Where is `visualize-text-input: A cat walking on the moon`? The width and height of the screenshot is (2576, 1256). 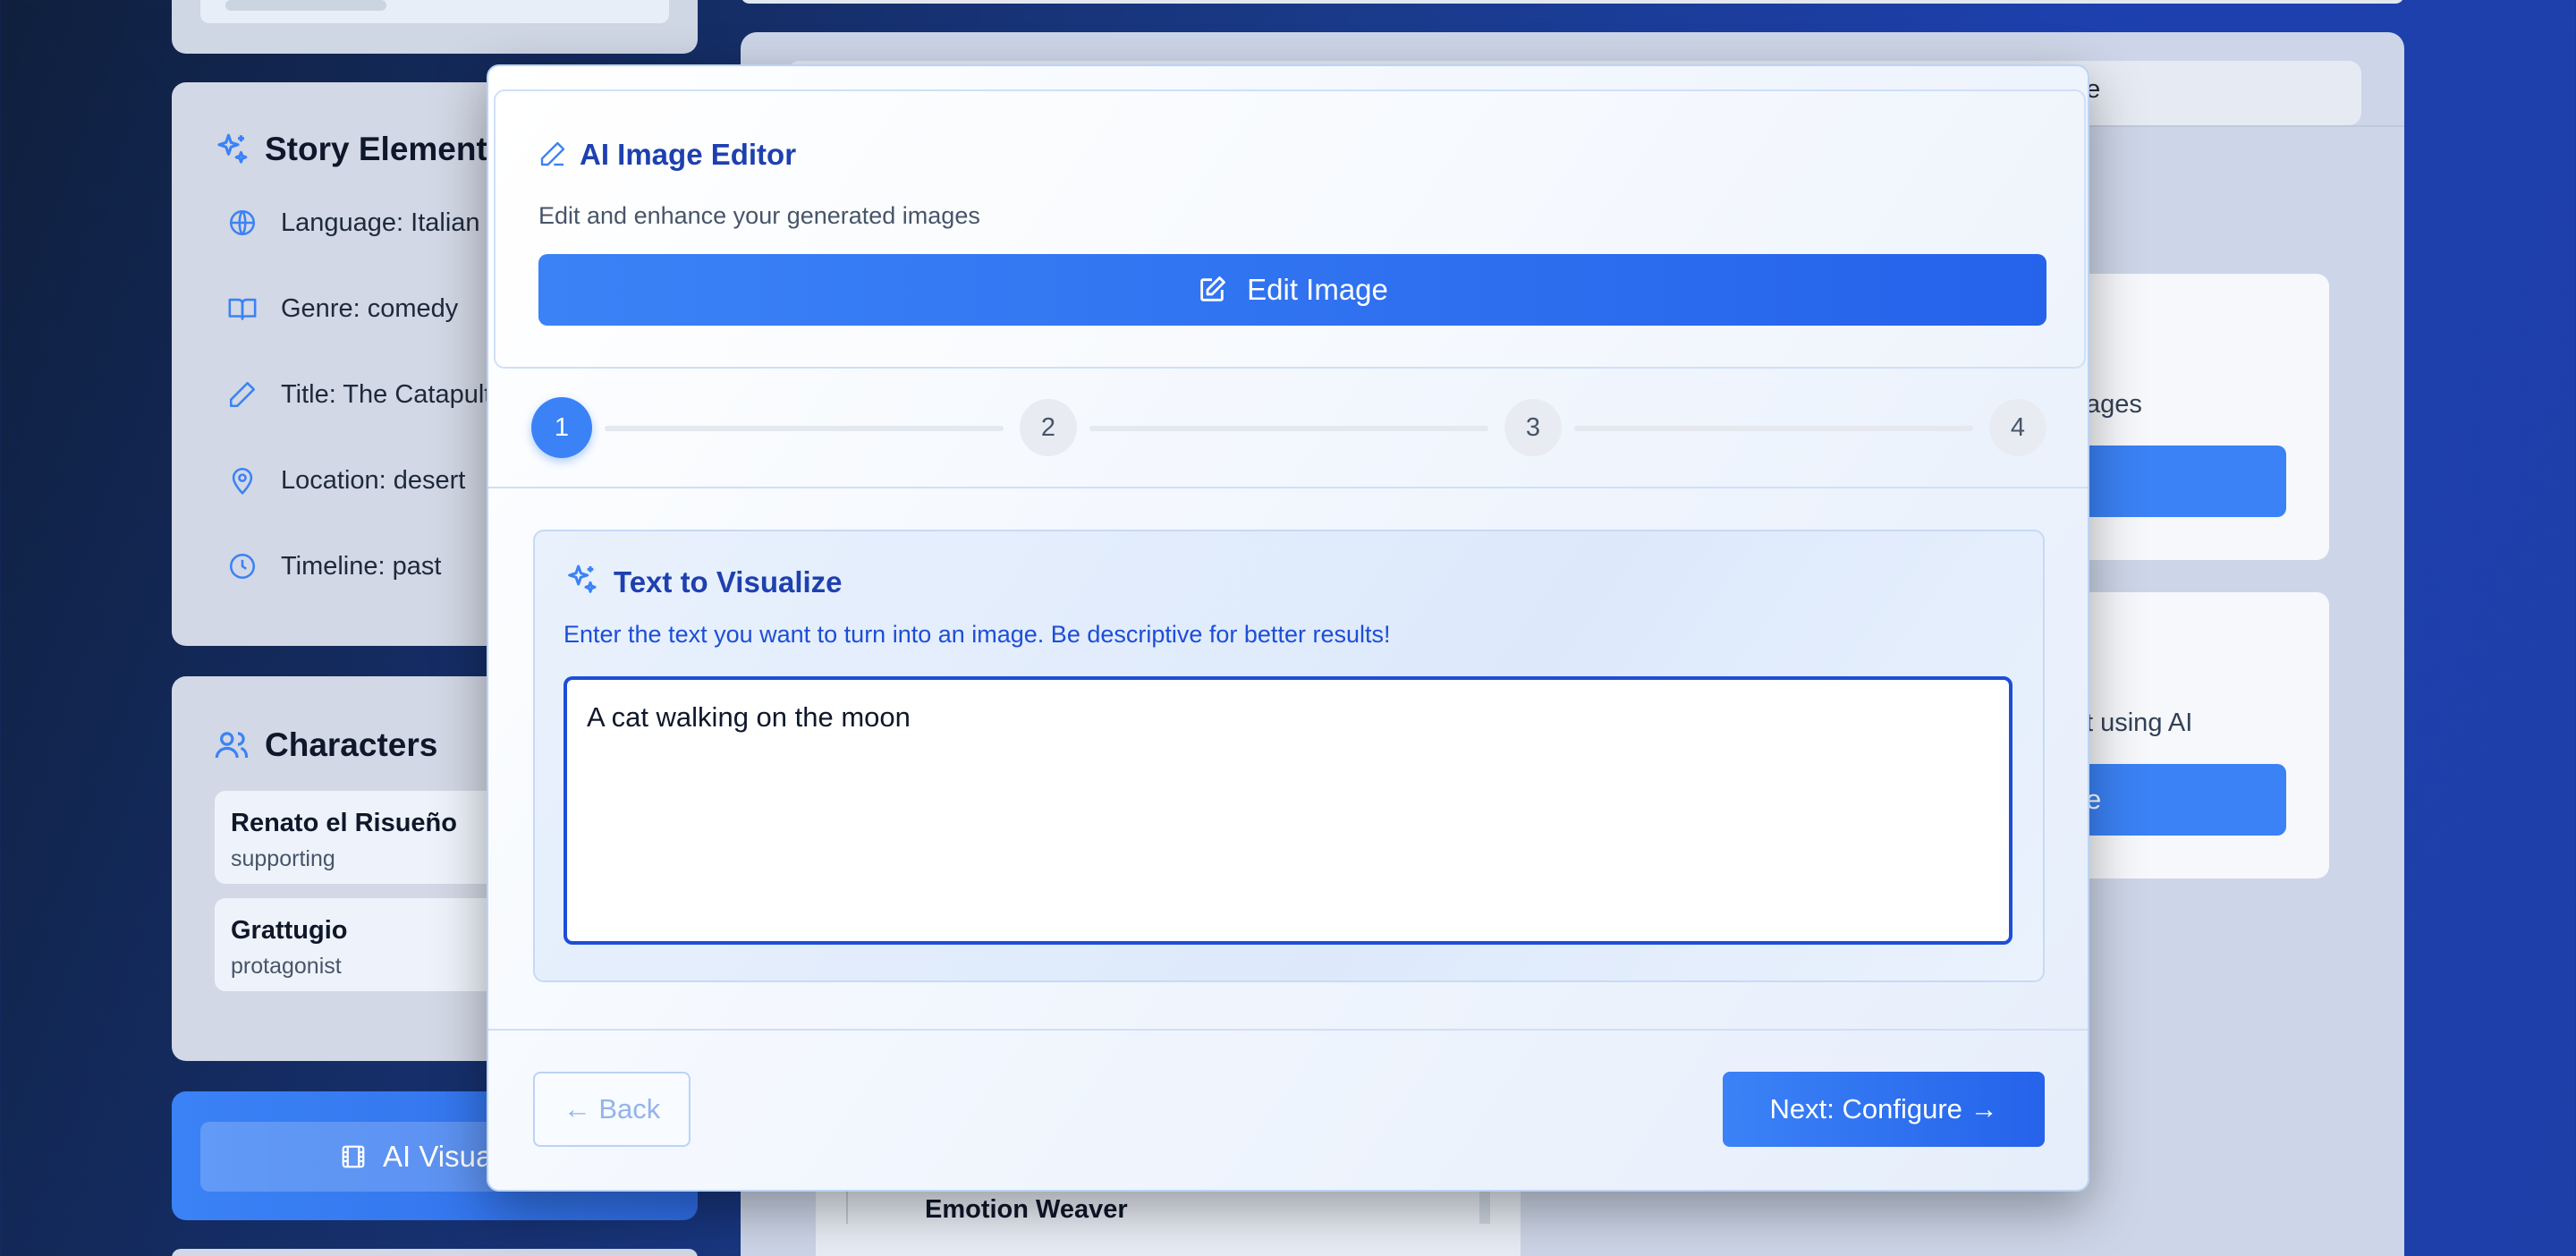
visualize-text-input: A cat walking on the moon is located at coordinates (1288, 810).